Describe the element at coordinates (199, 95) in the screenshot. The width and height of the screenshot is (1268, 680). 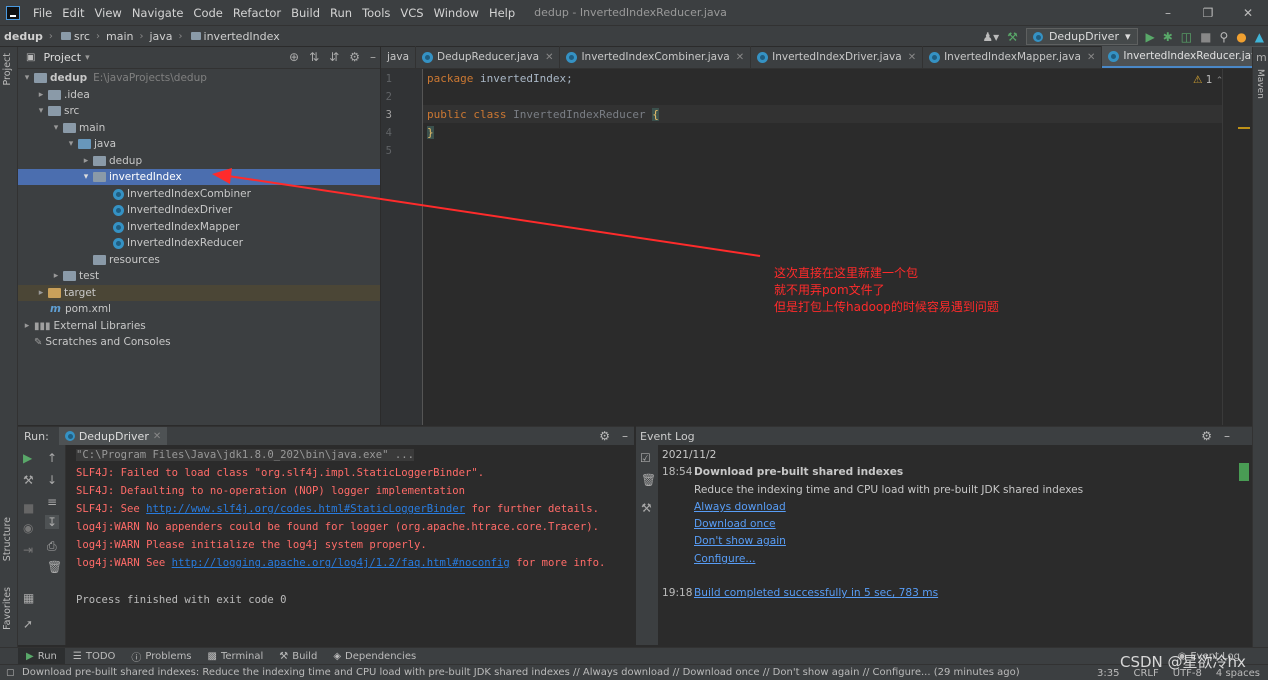
I see `tree-item-idea: ▸ .idea` at that location.